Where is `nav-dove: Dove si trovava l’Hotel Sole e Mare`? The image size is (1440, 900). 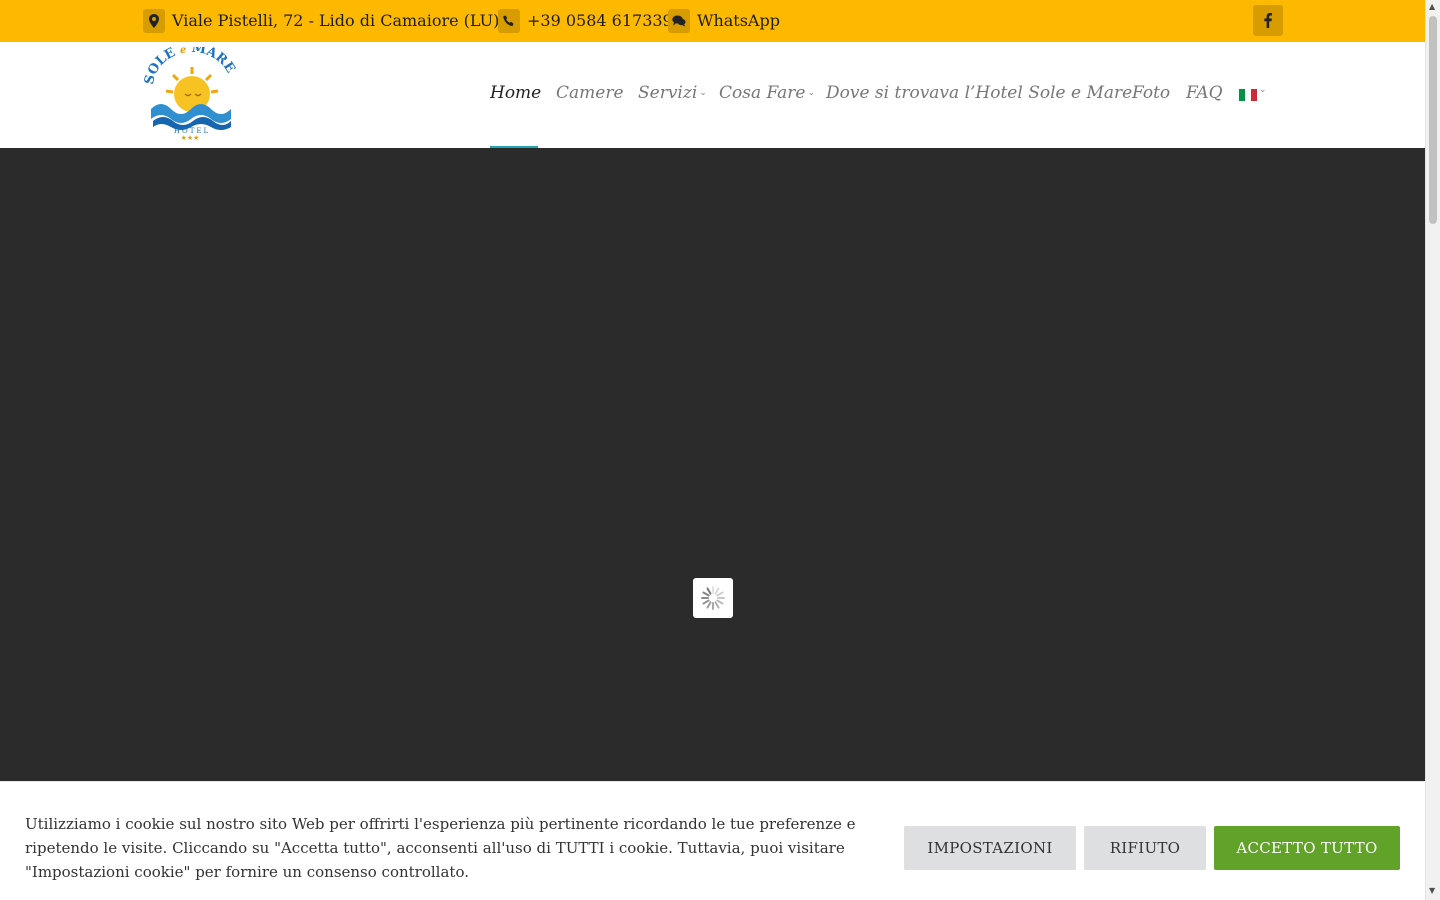 nav-dove: Dove si trovava l’Hotel Sole e Mare is located at coordinates (979, 93).